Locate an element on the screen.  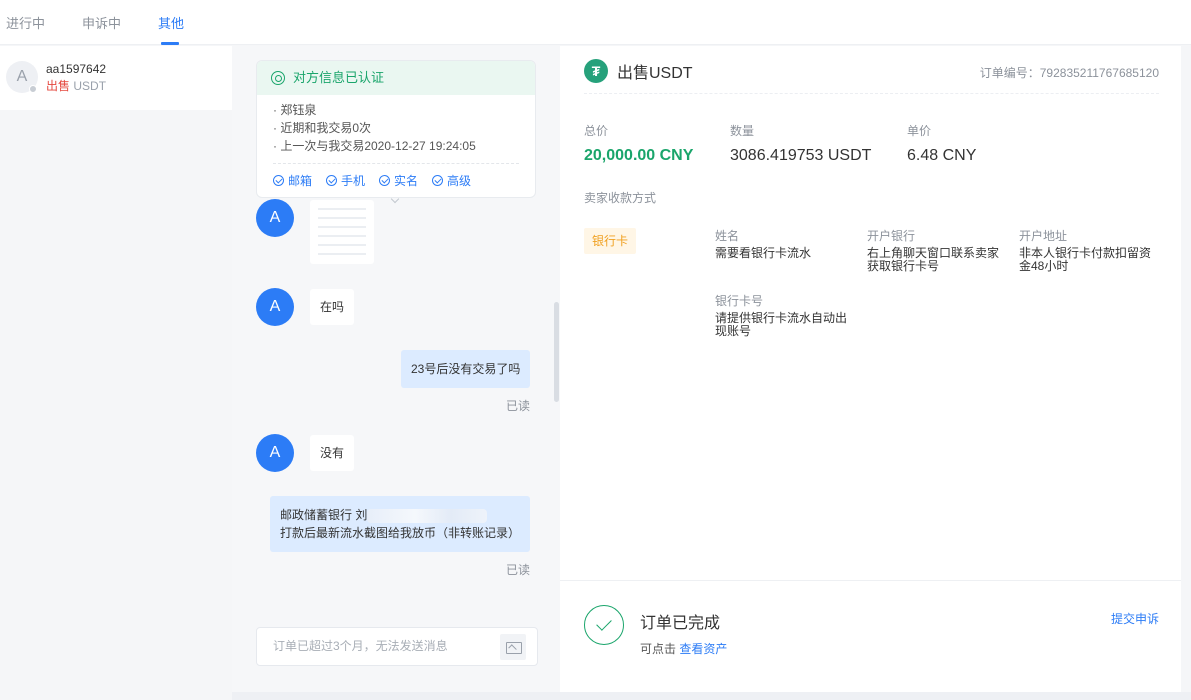
image-thumbnail is located at coordinates (342, 232).